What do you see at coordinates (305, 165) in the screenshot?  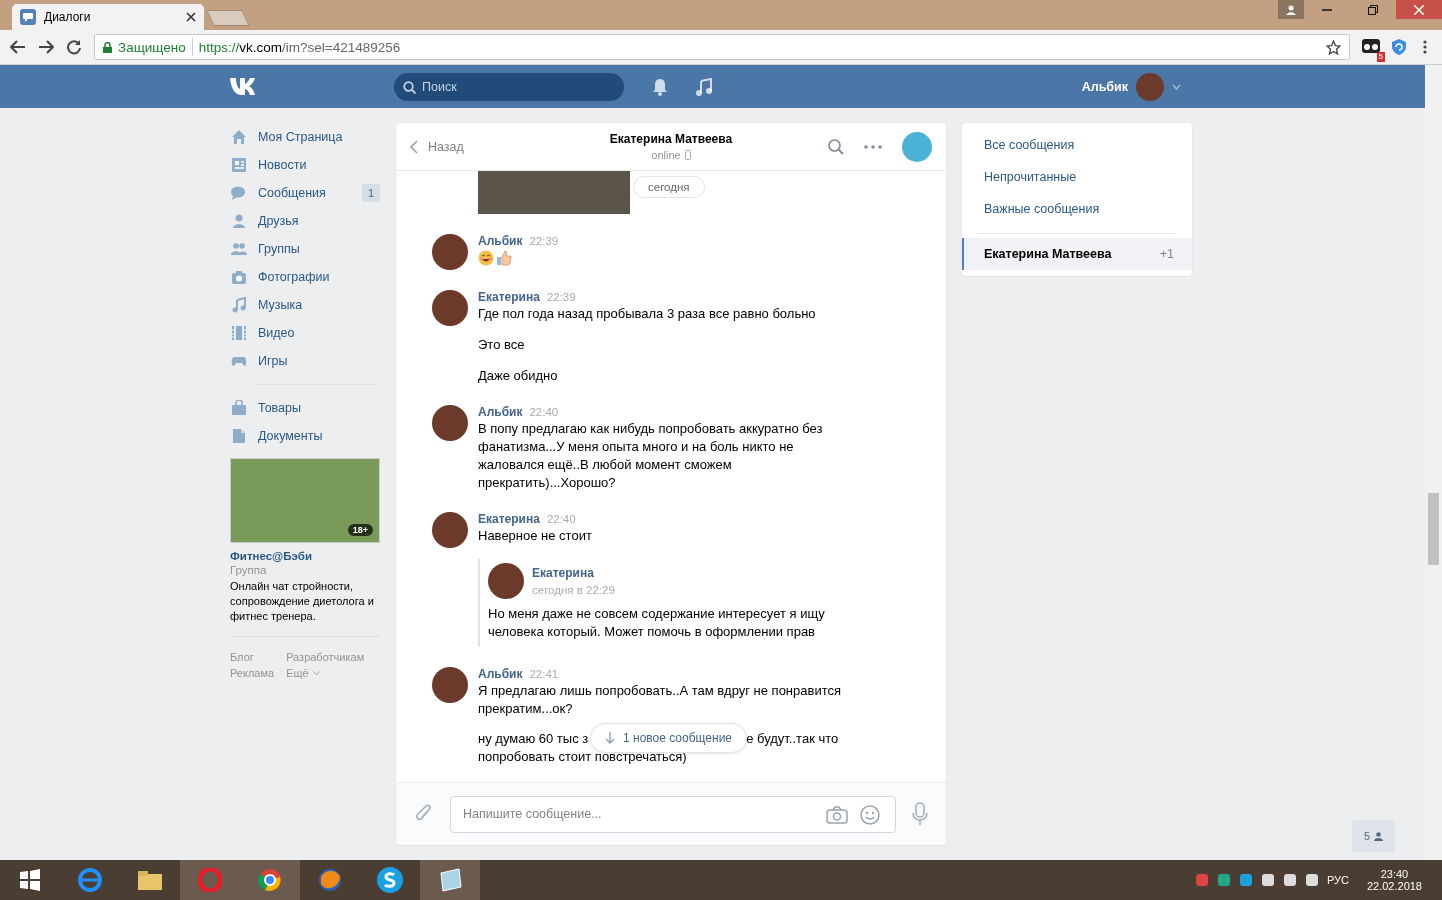 I see `nav-link: Новости` at bounding box center [305, 165].